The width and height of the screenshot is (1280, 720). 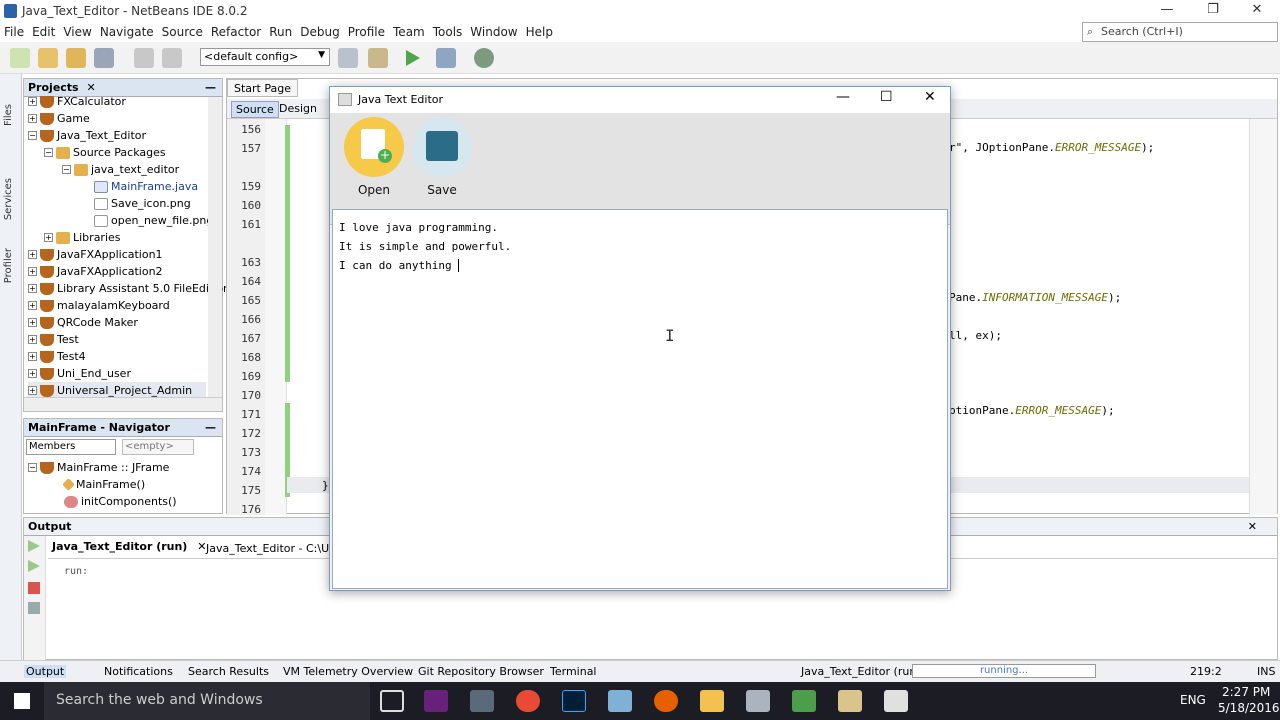 What do you see at coordinates (34, 608) in the screenshot?
I see `settings-icon` at bounding box center [34, 608].